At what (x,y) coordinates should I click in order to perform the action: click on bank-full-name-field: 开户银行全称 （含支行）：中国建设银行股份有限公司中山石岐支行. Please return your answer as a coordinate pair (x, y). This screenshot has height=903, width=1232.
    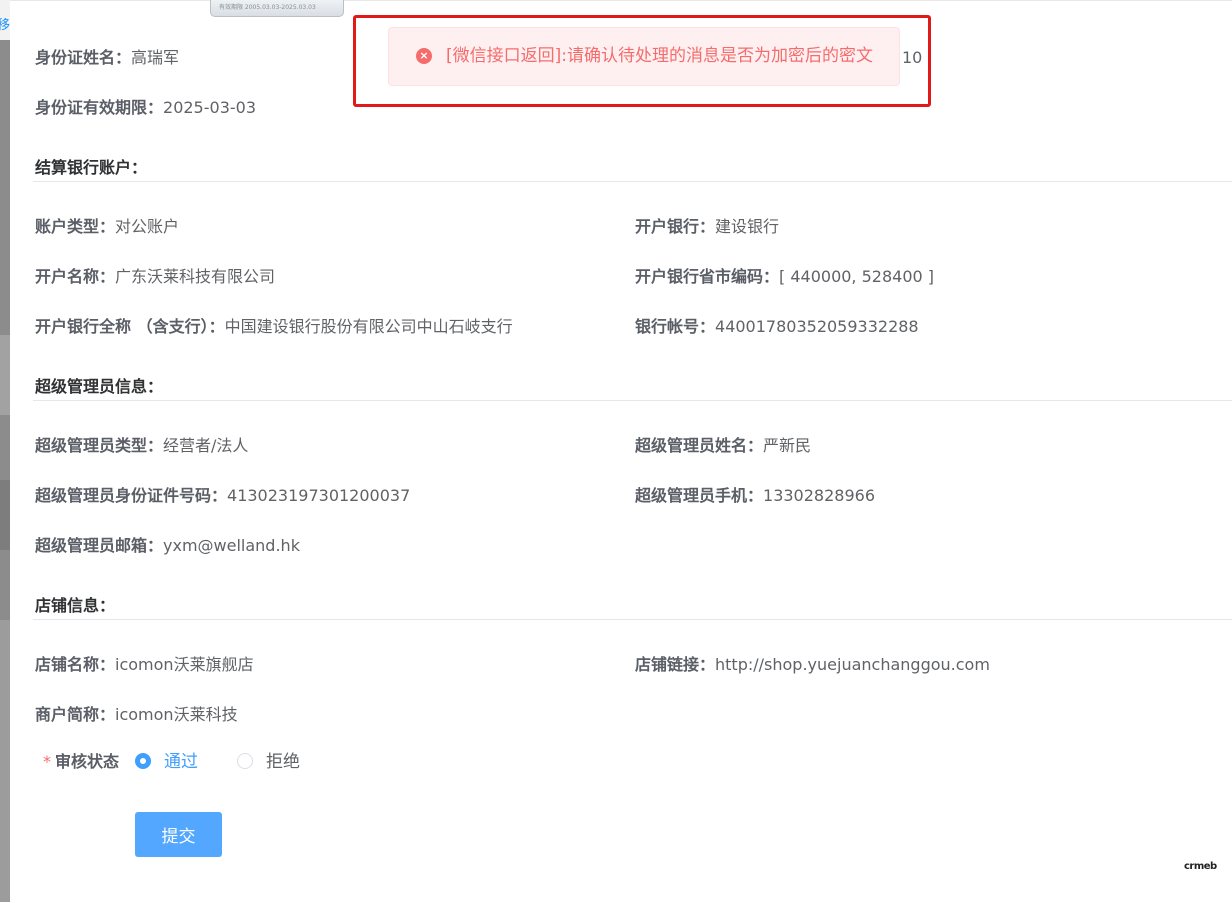
    Looking at the image, I should click on (274, 327).